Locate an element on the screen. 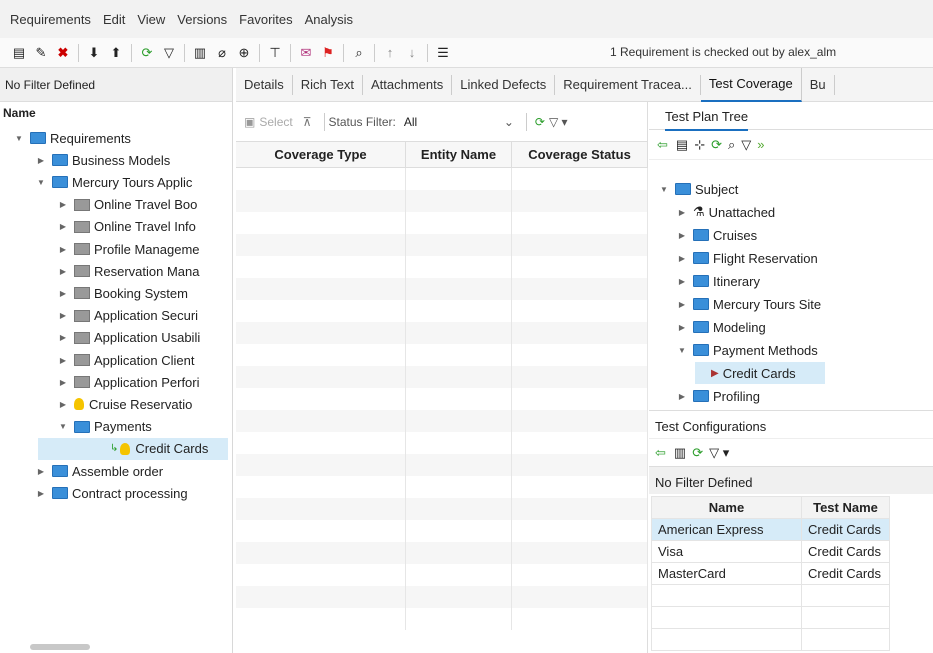 This screenshot has height=653, width=933. tree-node: ▶ Reservation Mana is located at coordinates (129, 271).